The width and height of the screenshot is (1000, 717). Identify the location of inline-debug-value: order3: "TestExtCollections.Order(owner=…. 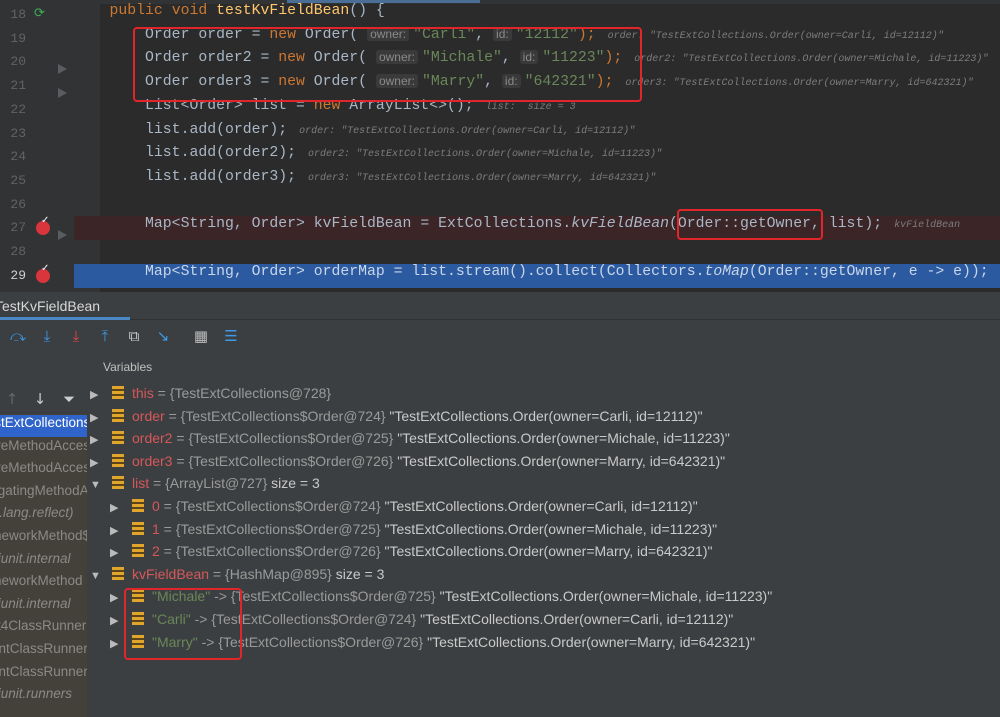
(476, 178).